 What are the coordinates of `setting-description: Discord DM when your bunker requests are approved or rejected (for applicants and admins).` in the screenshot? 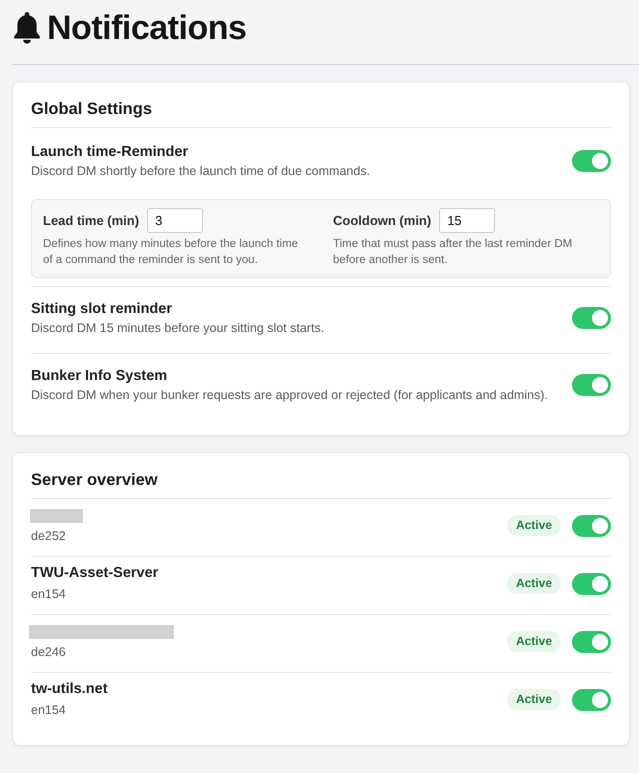 It's located at (289, 395).